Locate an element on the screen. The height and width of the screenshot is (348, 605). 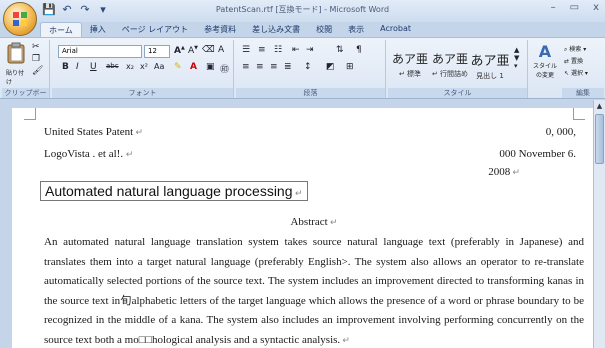
date-line-1: 000 November 6. is located at coordinates (537, 154).